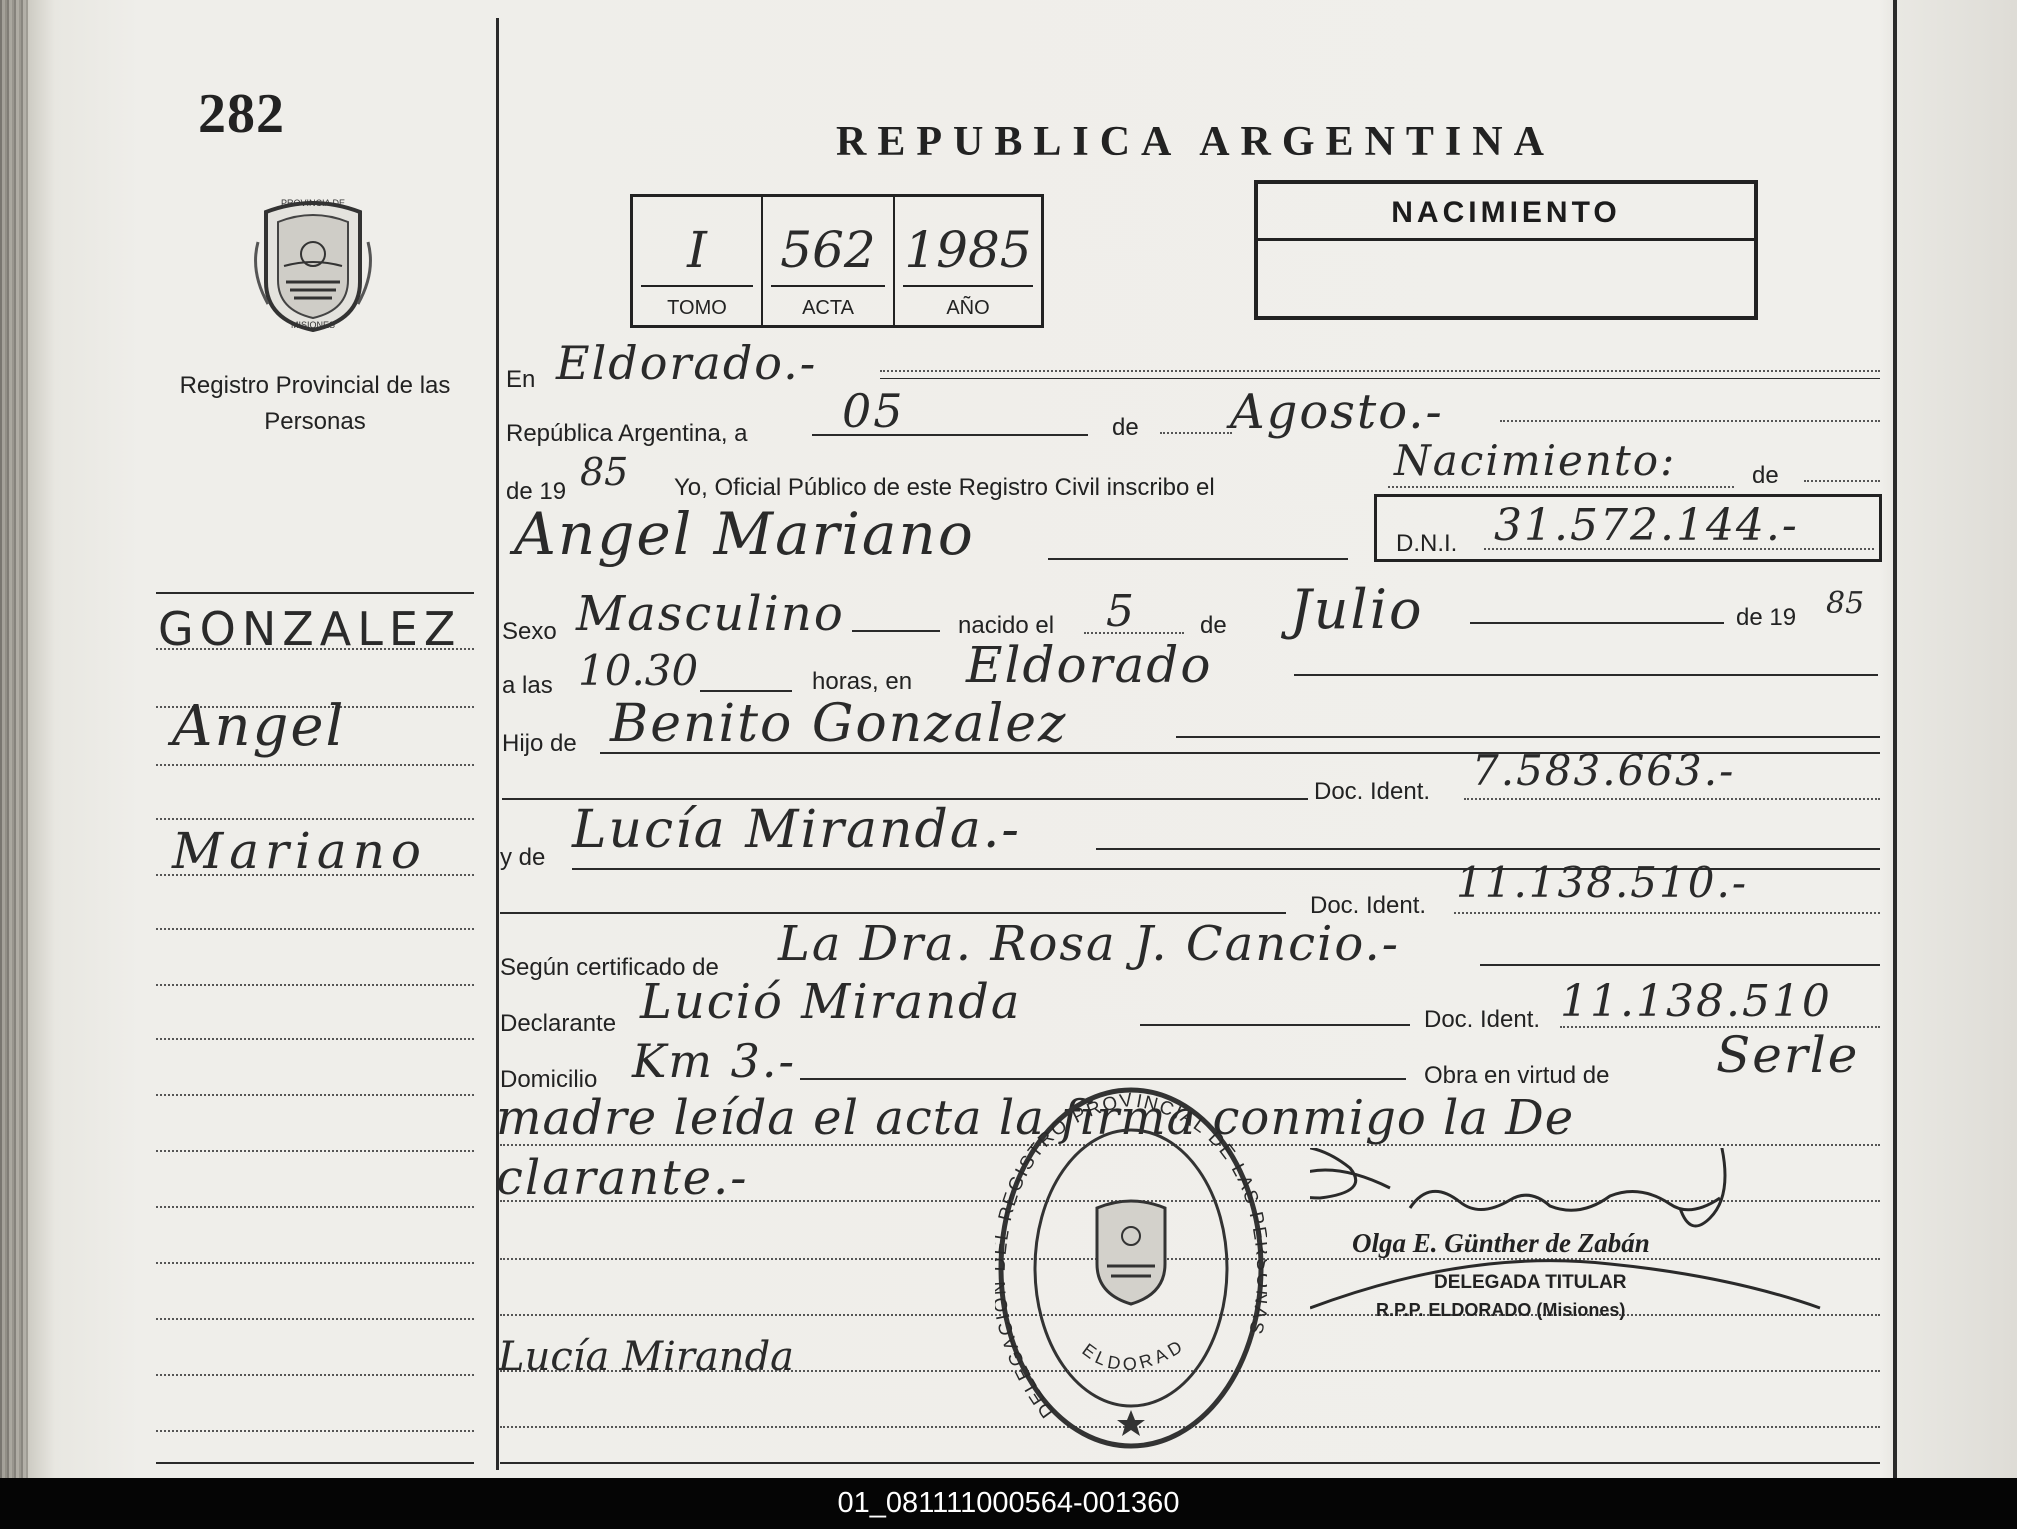  I want to click on mother-name-value: Lucía Miranda.-, so click(796, 830).